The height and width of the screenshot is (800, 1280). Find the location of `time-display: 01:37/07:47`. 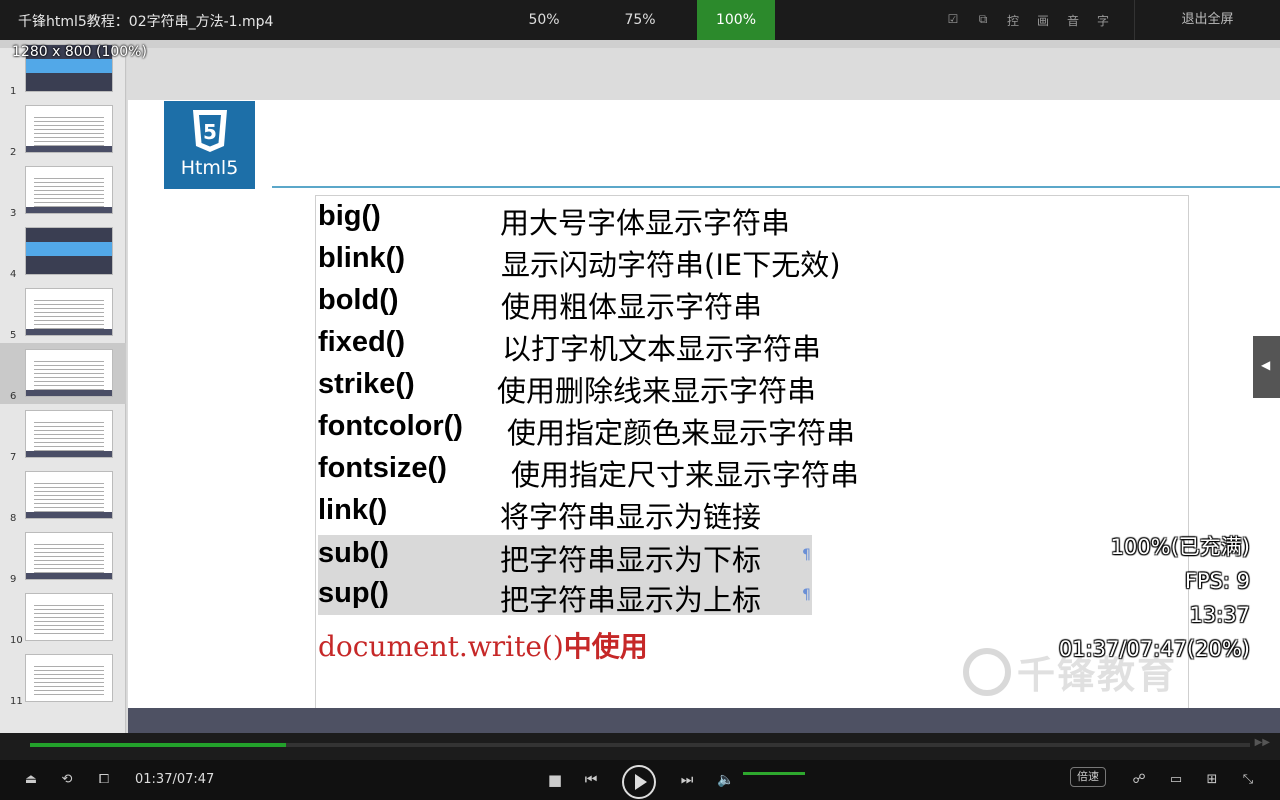

time-display: 01:37/07:47 is located at coordinates (175, 779).